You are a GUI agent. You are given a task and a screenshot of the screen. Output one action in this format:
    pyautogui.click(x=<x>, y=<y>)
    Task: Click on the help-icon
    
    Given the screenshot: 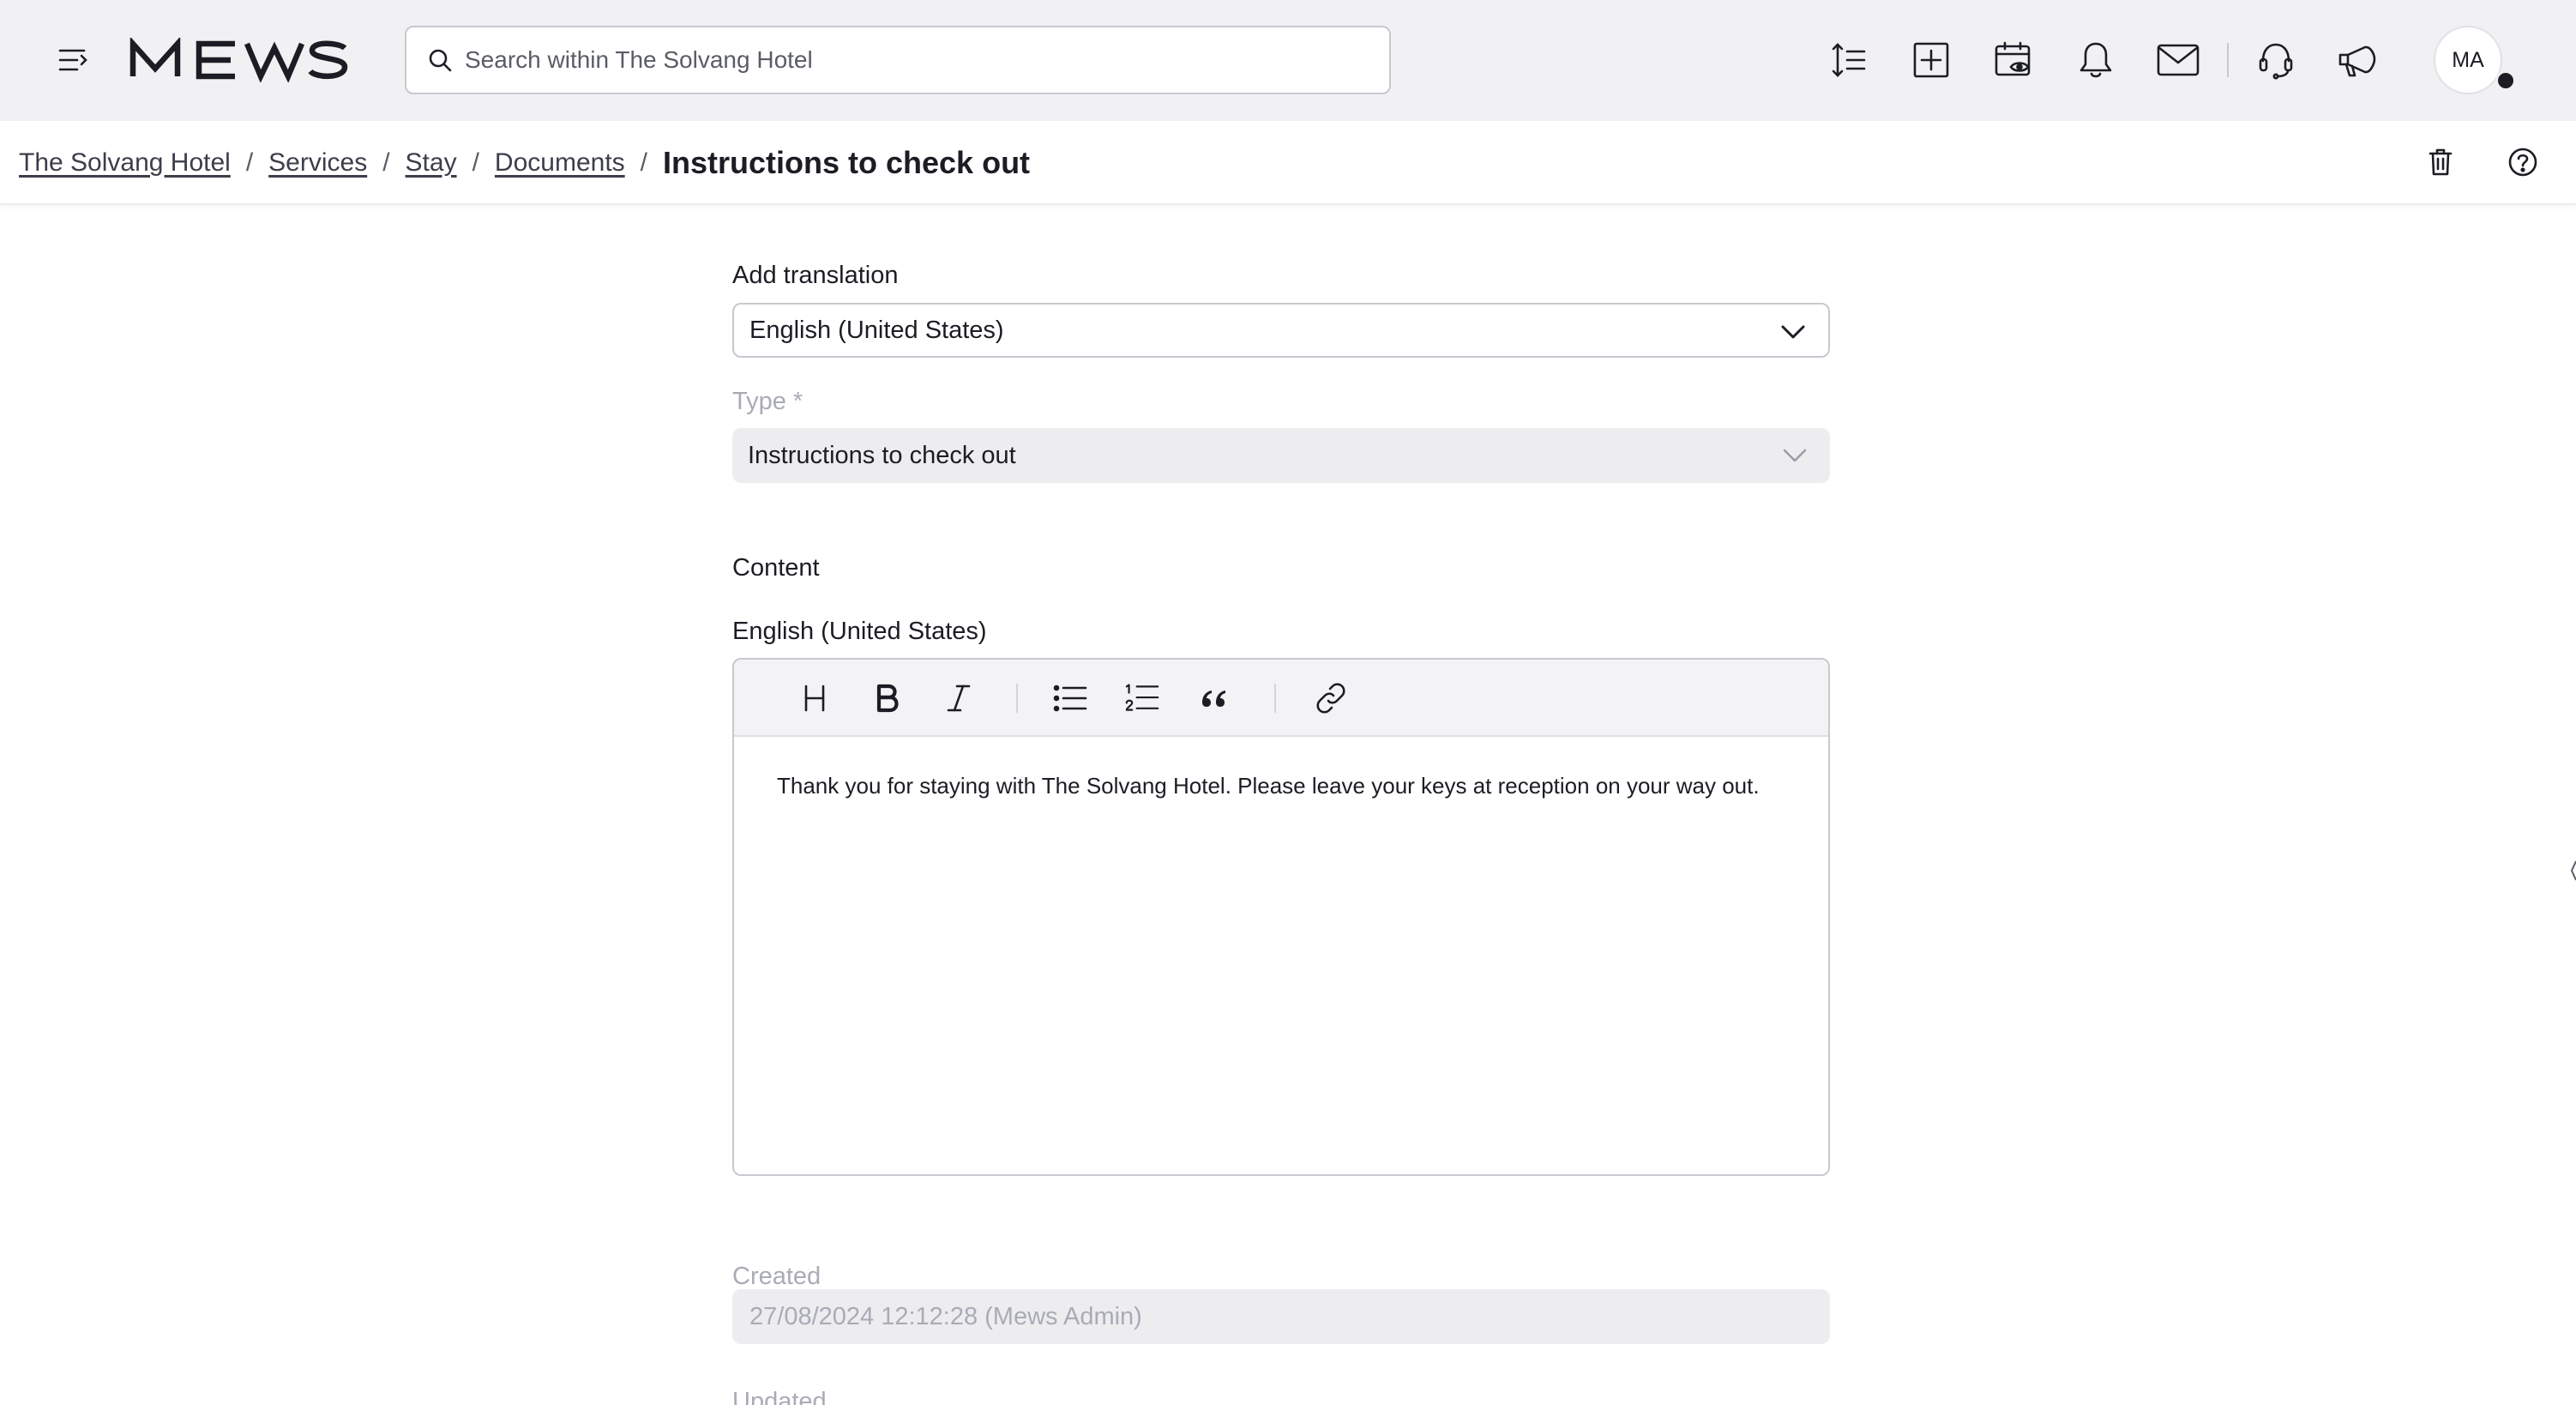 What is the action you would take?
    pyautogui.click(x=2523, y=162)
    